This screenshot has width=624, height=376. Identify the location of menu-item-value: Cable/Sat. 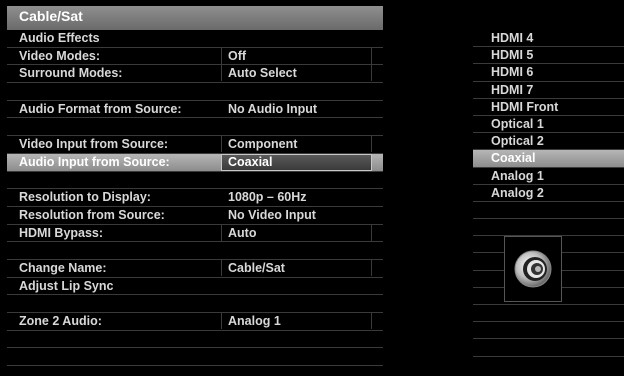
(256, 267).